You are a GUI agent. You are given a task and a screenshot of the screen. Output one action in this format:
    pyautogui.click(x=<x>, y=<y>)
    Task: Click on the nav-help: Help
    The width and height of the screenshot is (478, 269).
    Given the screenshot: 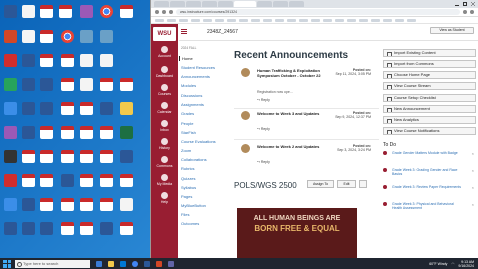 What is the action you would take?
    pyautogui.click(x=164, y=198)
    